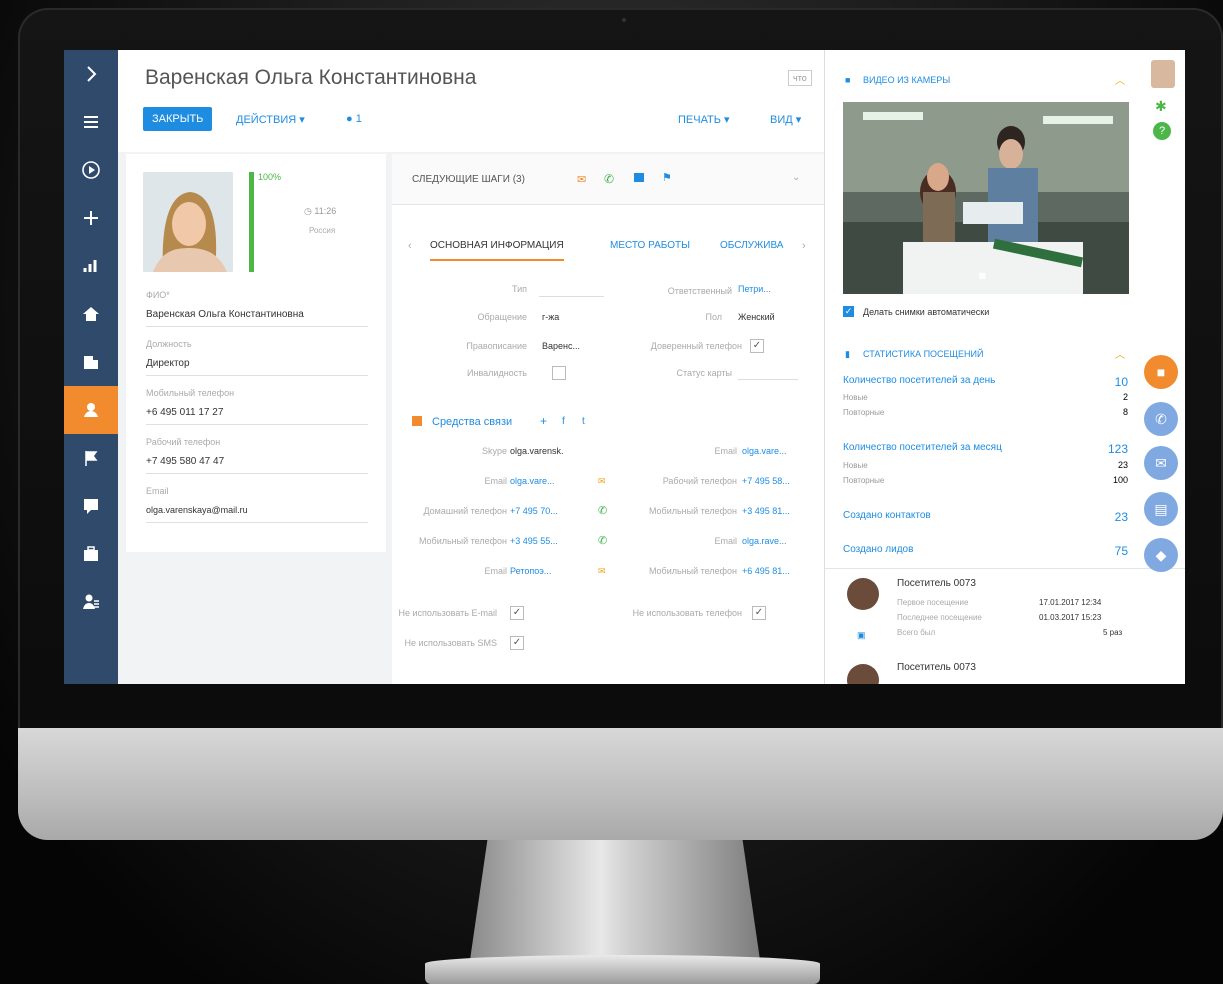 The image size is (1223, 984). Describe the element at coordinates (563, 421) in the screenshot. I see `facebook-icon: f` at that location.